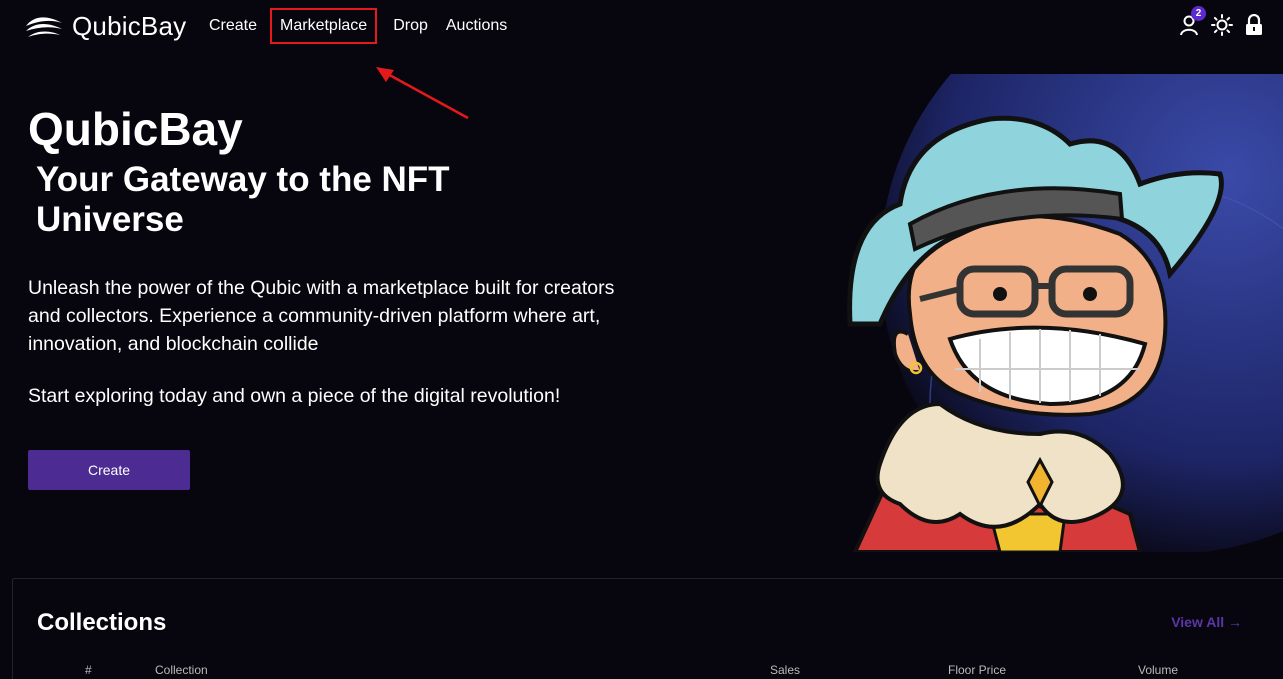 This screenshot has height=679, width=1283. Describe the element at coordinates (88, 670) in the screenshot. I see `column-header-rank: #` at that location.